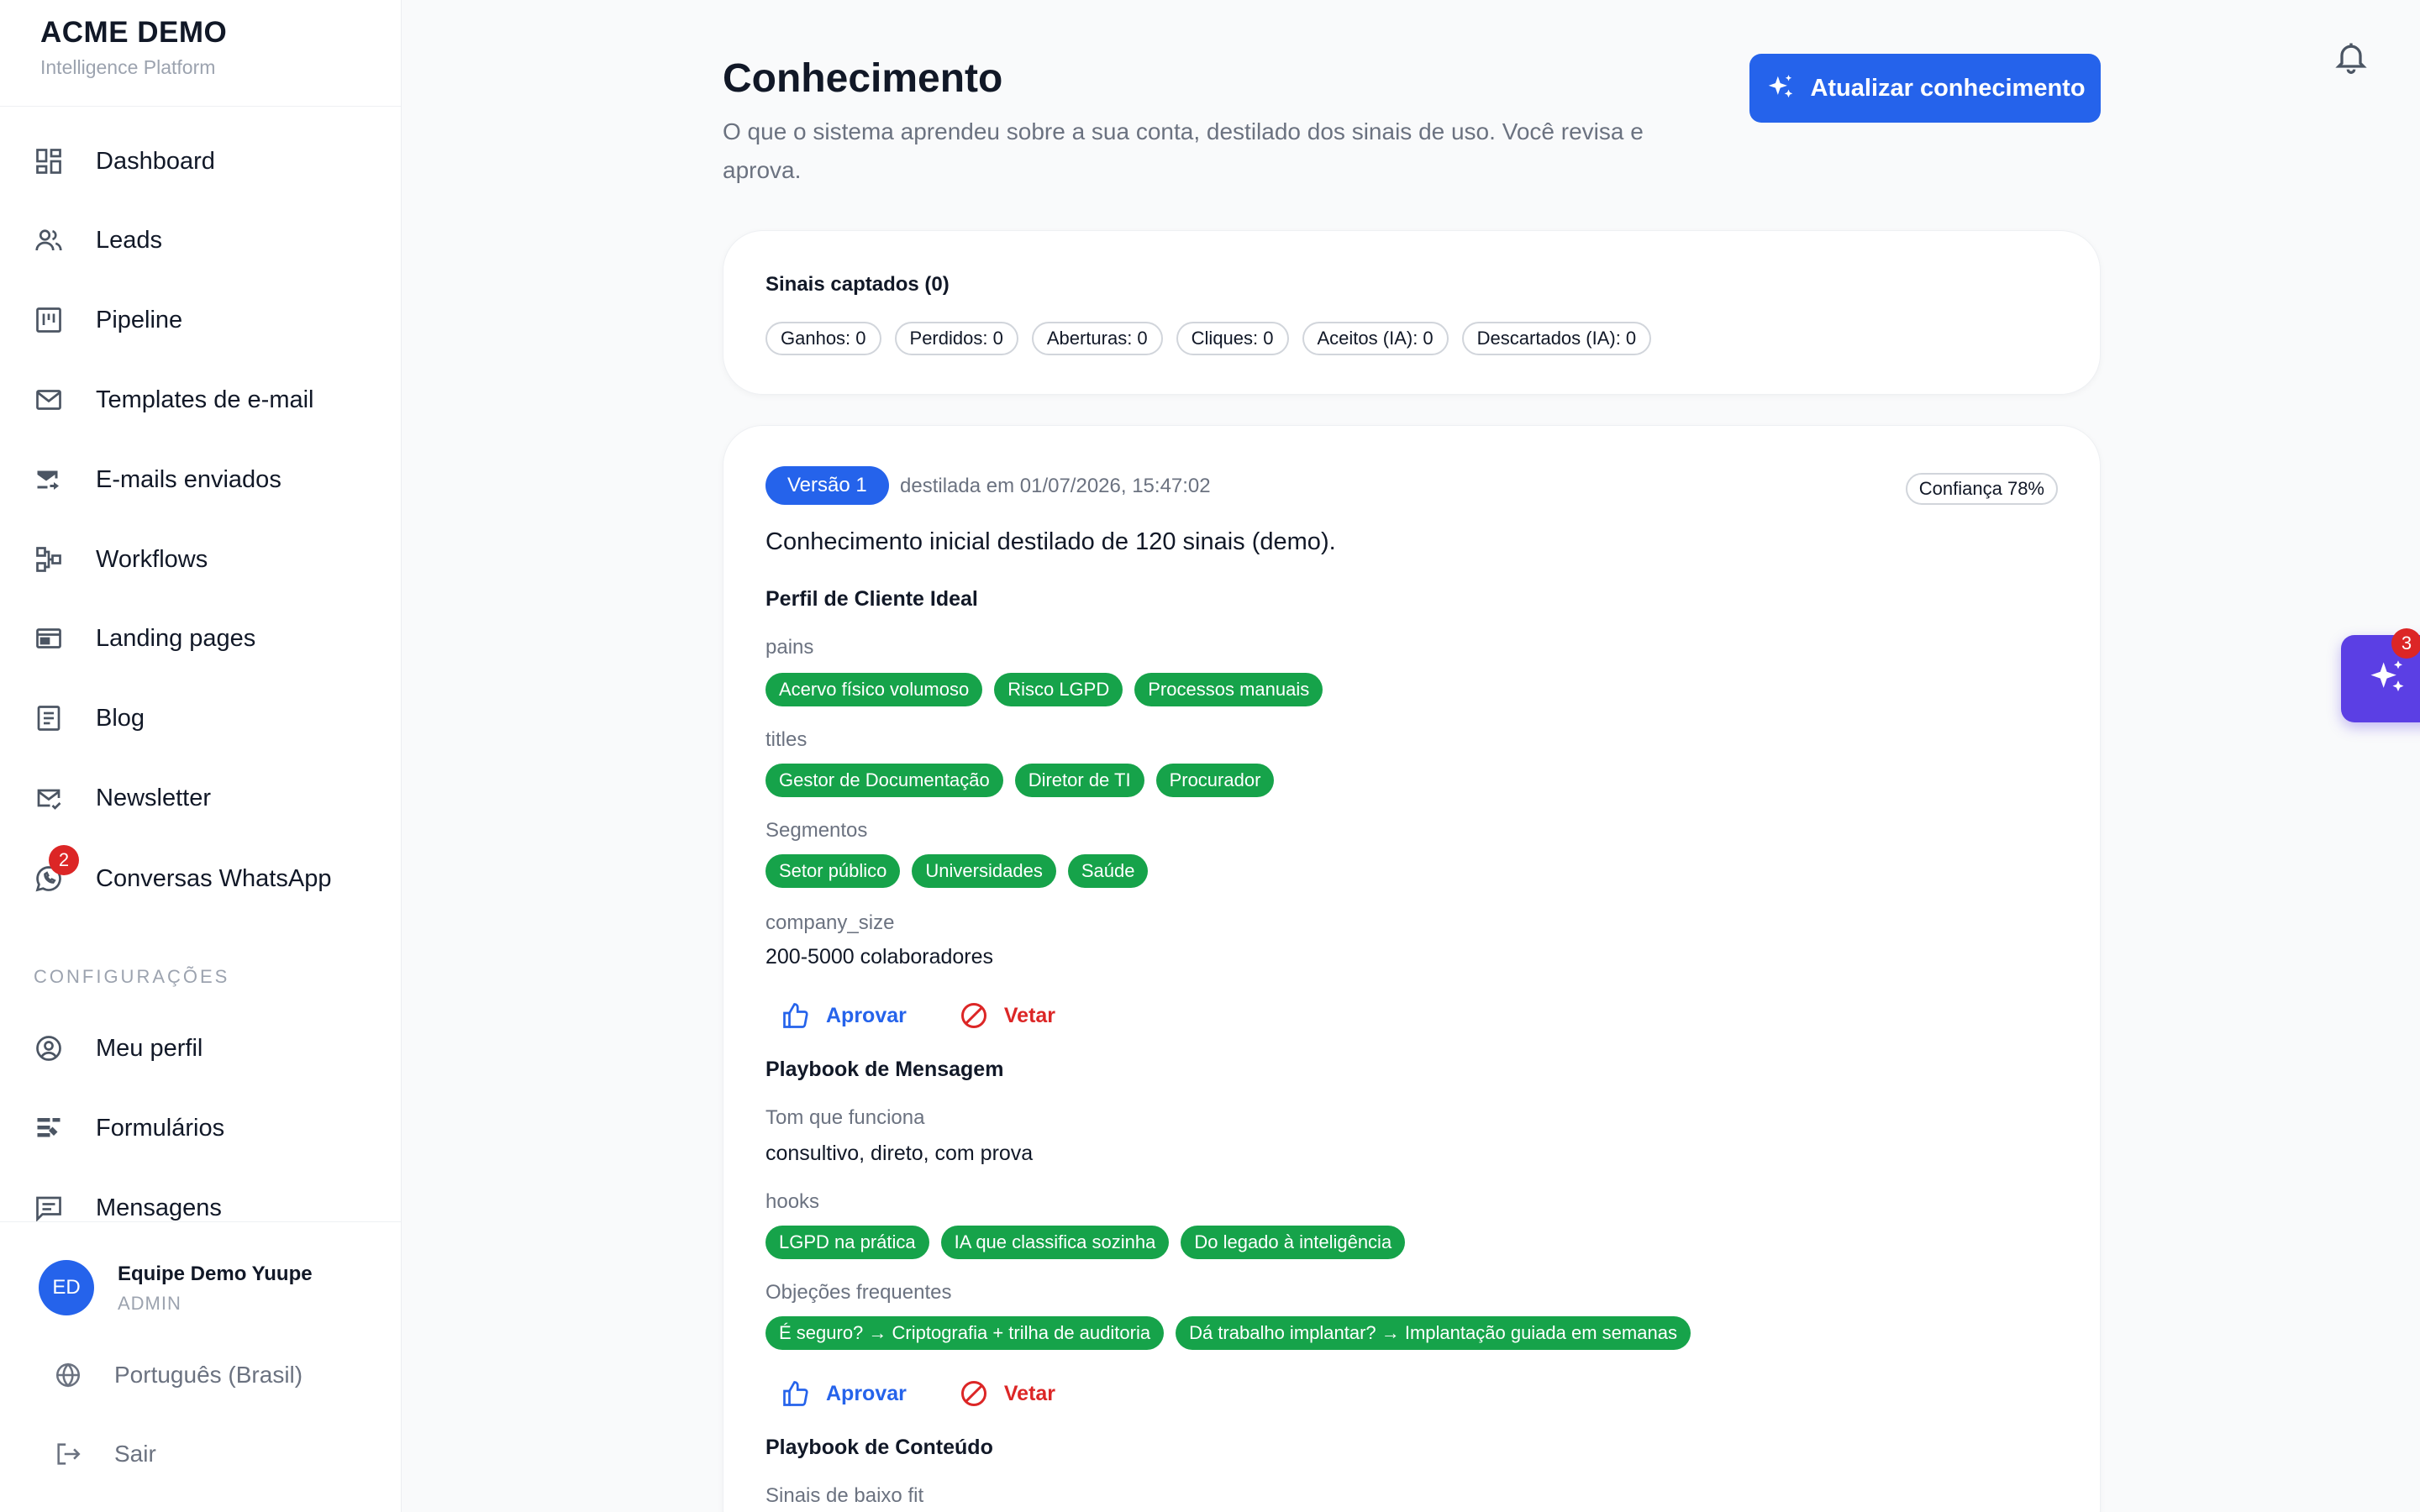  What do you see at coordinates (874, 689) in the screenshot?
I see `tag-pain: Acervo físico volumoso` at bounding box center [874, 689].